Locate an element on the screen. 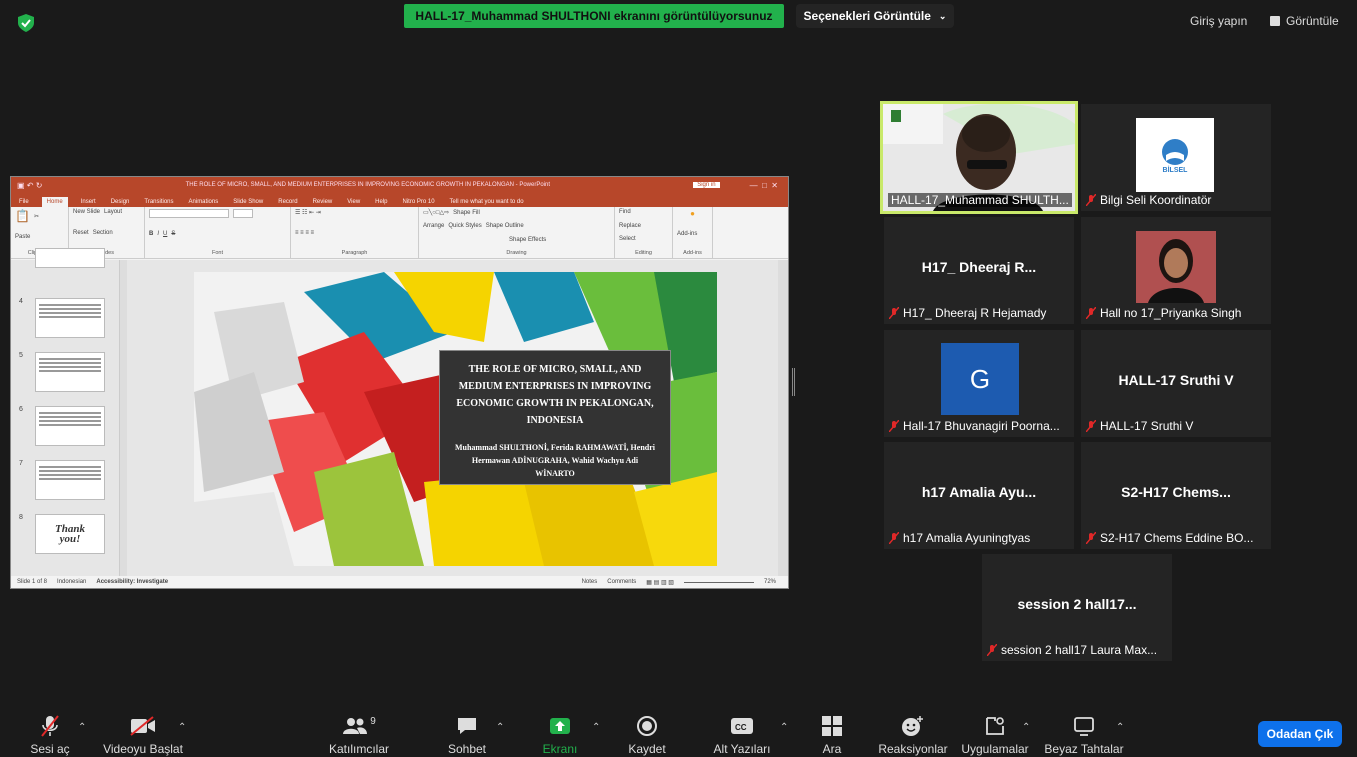 This screenshot has width=1357, height=757. slide-thumbnail: Thank you! is located at coordinates (70, 534).